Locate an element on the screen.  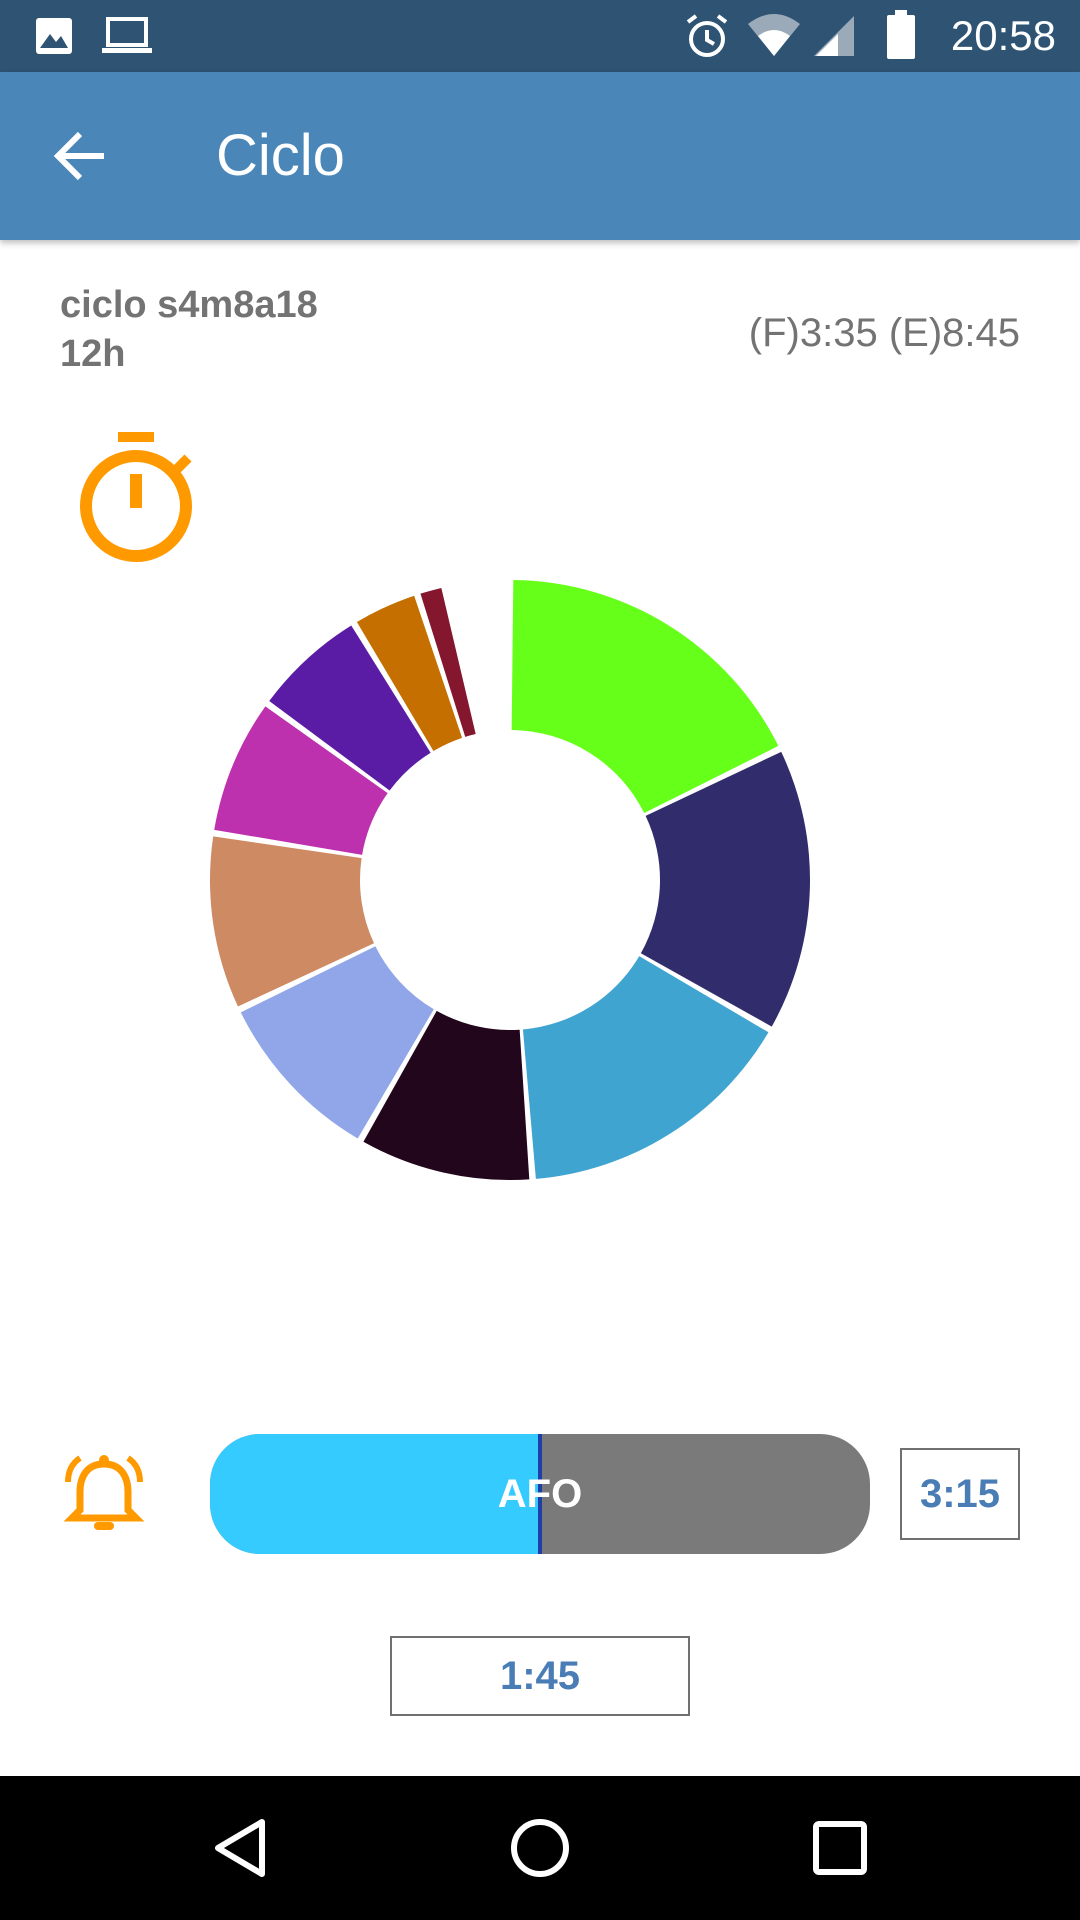
nav-bar is located at coordinates (540, 1848).